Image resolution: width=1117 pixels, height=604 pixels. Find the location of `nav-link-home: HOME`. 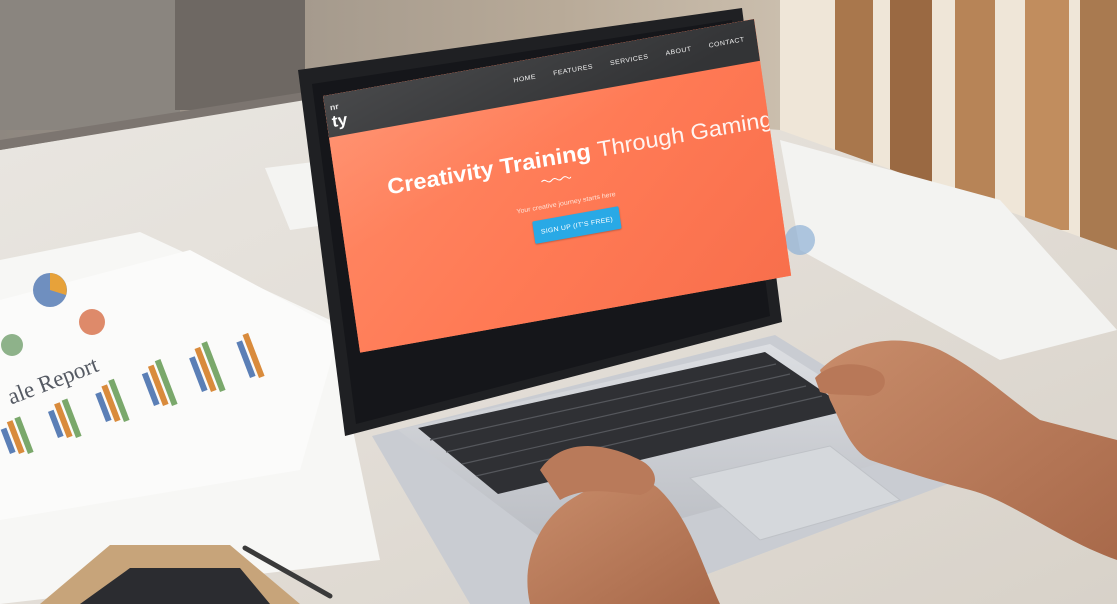

nav-link-home: HOME is located at coordinates (524, 78).